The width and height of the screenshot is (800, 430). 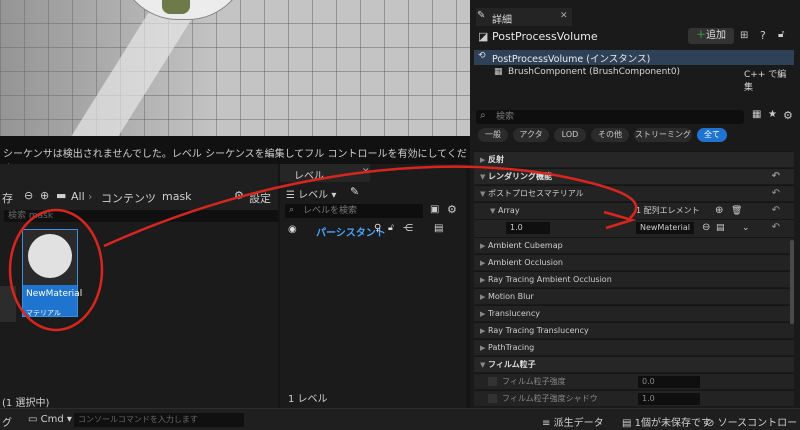 I want to click on derived-data-button: ≡ 派生データ, so click(x=573, y=421).